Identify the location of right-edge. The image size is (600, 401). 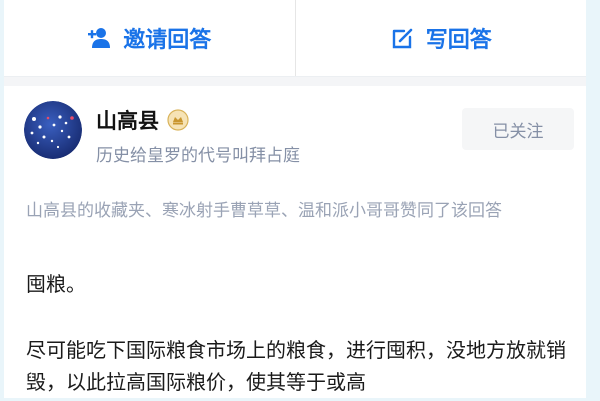
(593, 200).